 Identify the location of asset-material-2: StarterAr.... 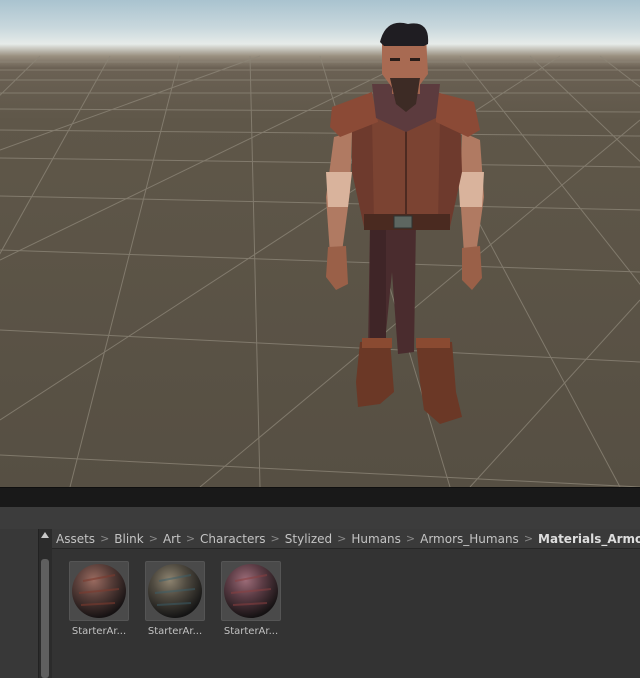
(175, 599).